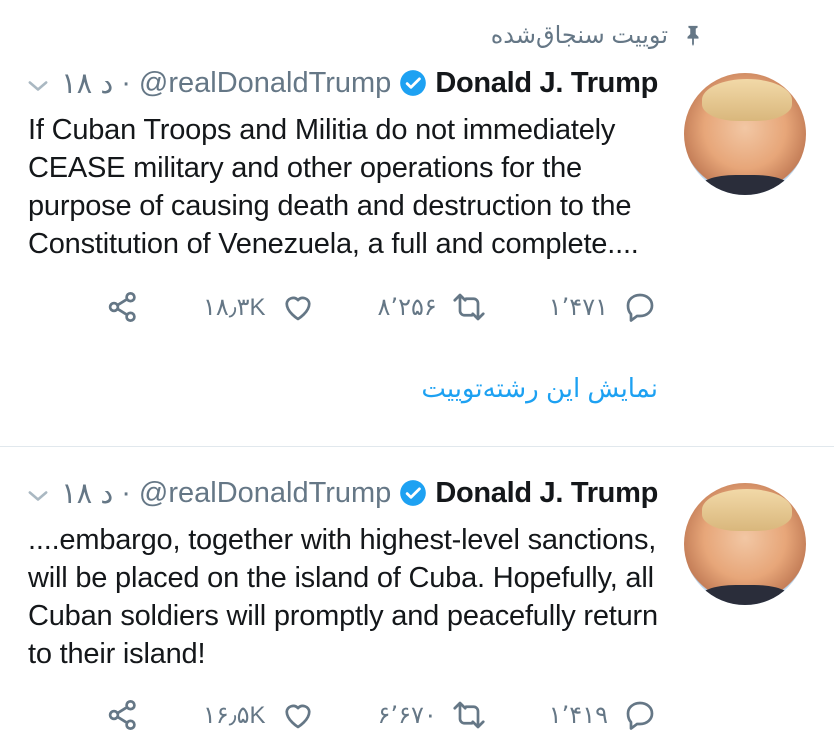  What do you see at coordinates (693, 35) in the screenshot?
I see `pin-icon` at bounding box center [693, 35].